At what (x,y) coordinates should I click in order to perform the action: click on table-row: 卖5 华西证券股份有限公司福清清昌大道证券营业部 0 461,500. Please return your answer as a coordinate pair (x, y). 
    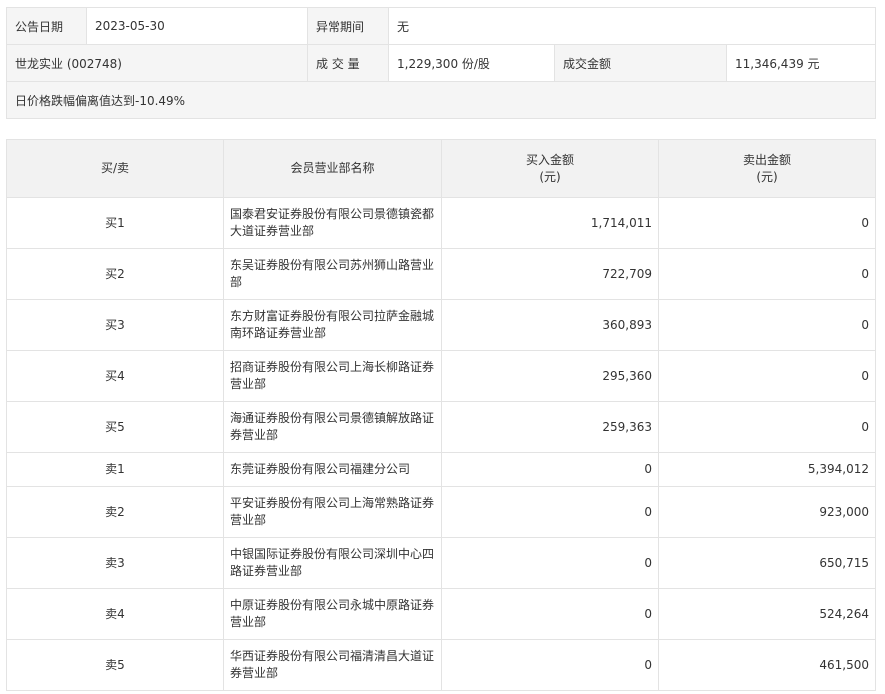
    Looking at the image, I should click on (441, 665).